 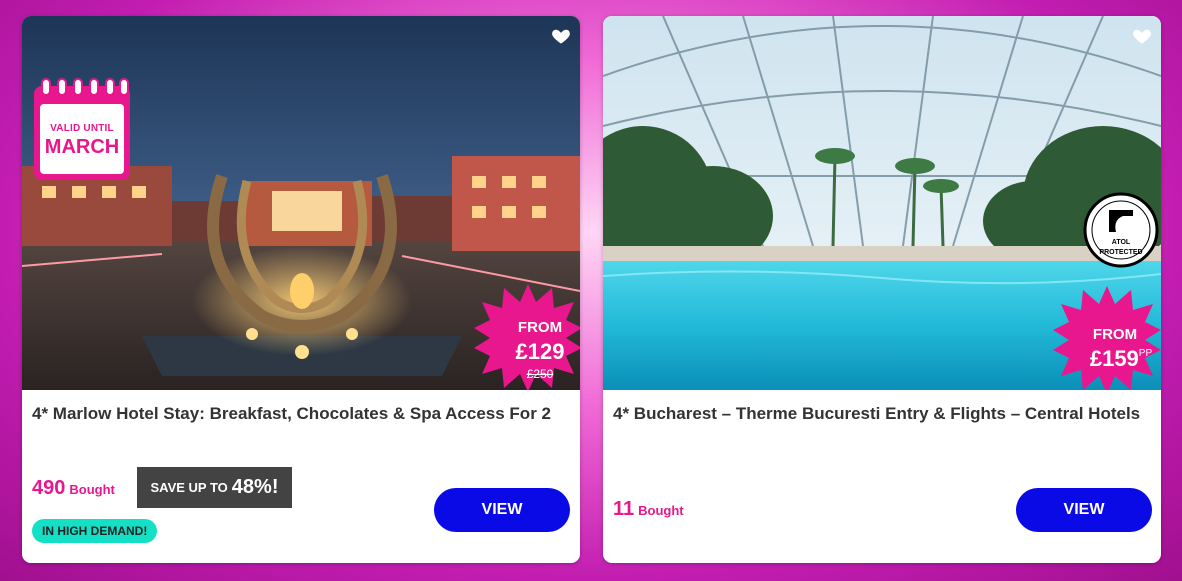 I want to click on save-badge: SAVE UP TO 48%!, so click(x=214, y=487).